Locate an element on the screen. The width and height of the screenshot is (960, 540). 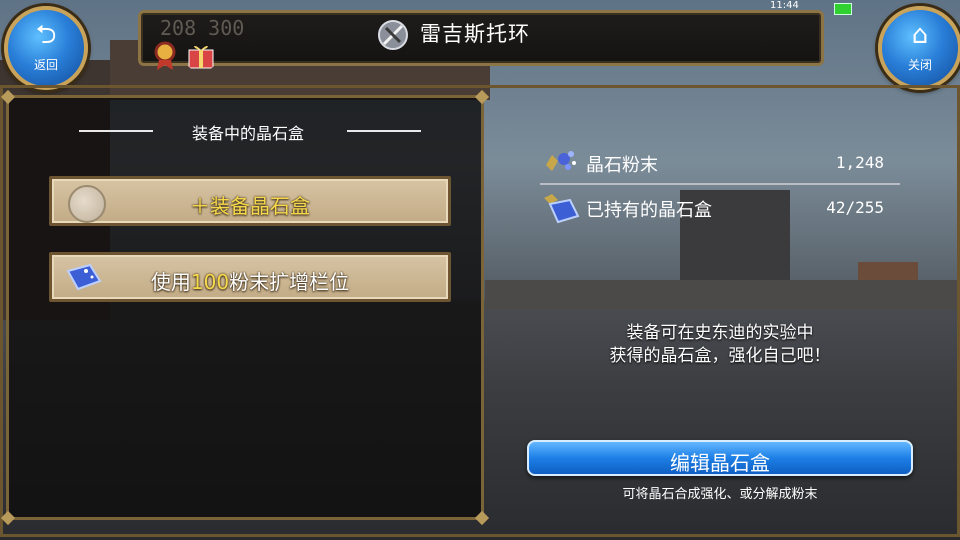
clock: 11:44 is located at coordinates (784, 5).